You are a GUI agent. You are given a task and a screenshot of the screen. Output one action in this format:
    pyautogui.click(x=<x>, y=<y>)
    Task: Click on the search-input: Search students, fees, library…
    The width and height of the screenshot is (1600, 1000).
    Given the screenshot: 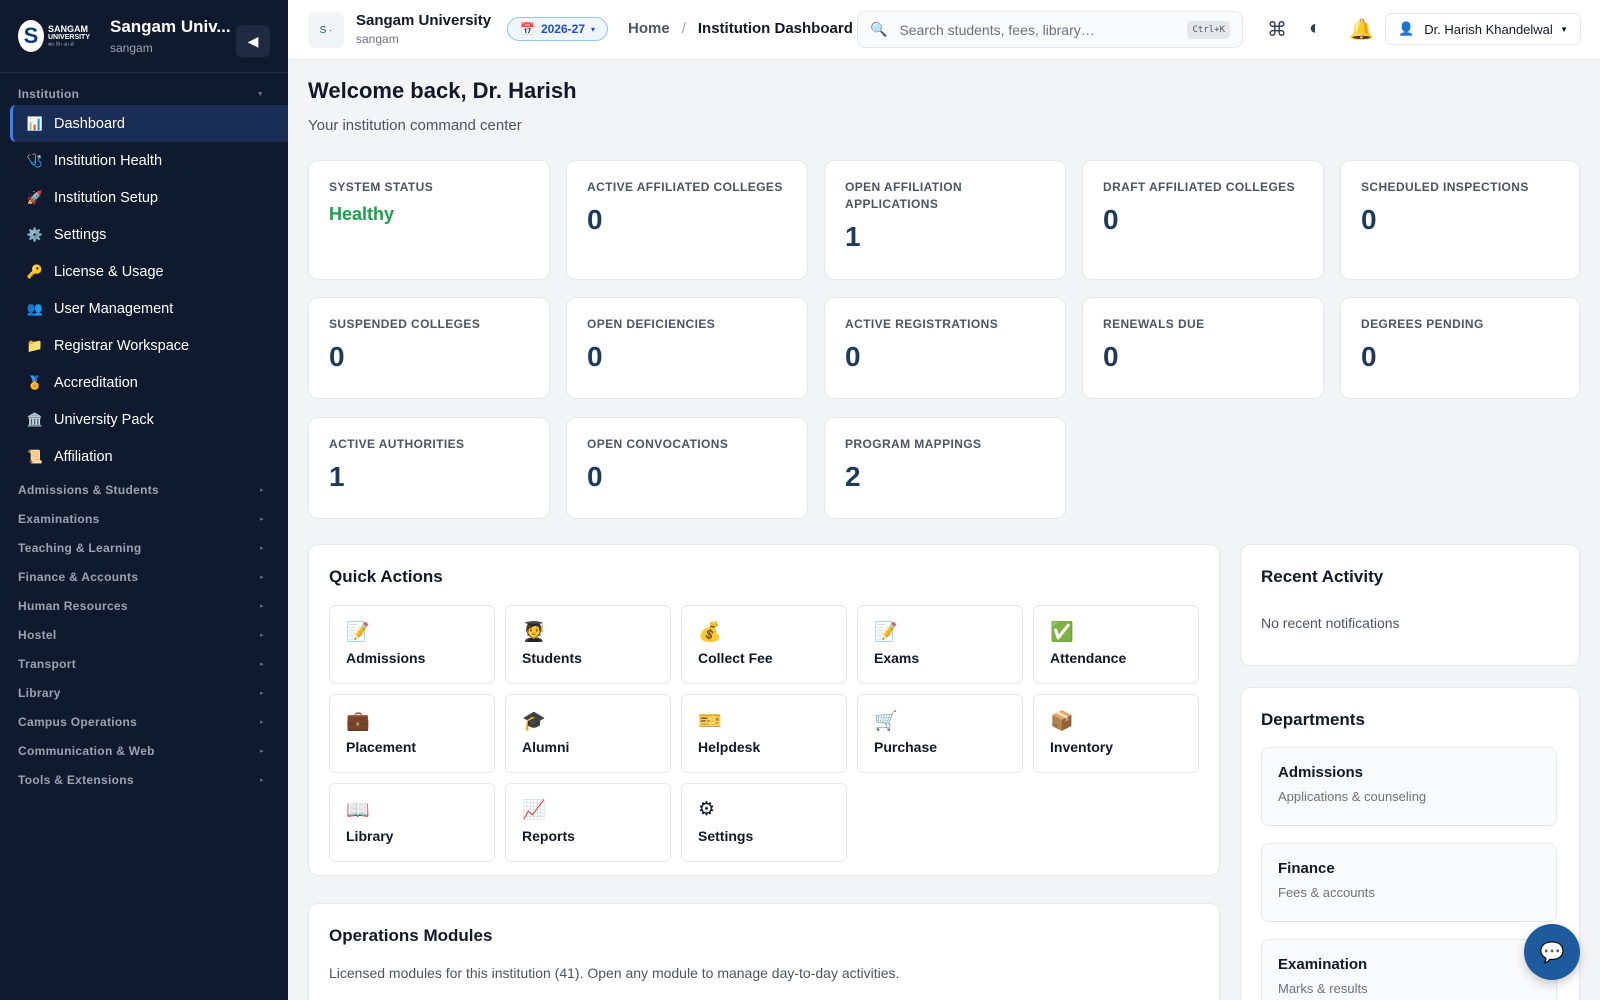 What is the action you would take?
    pyautogui.click(x=1043, y=30)
    